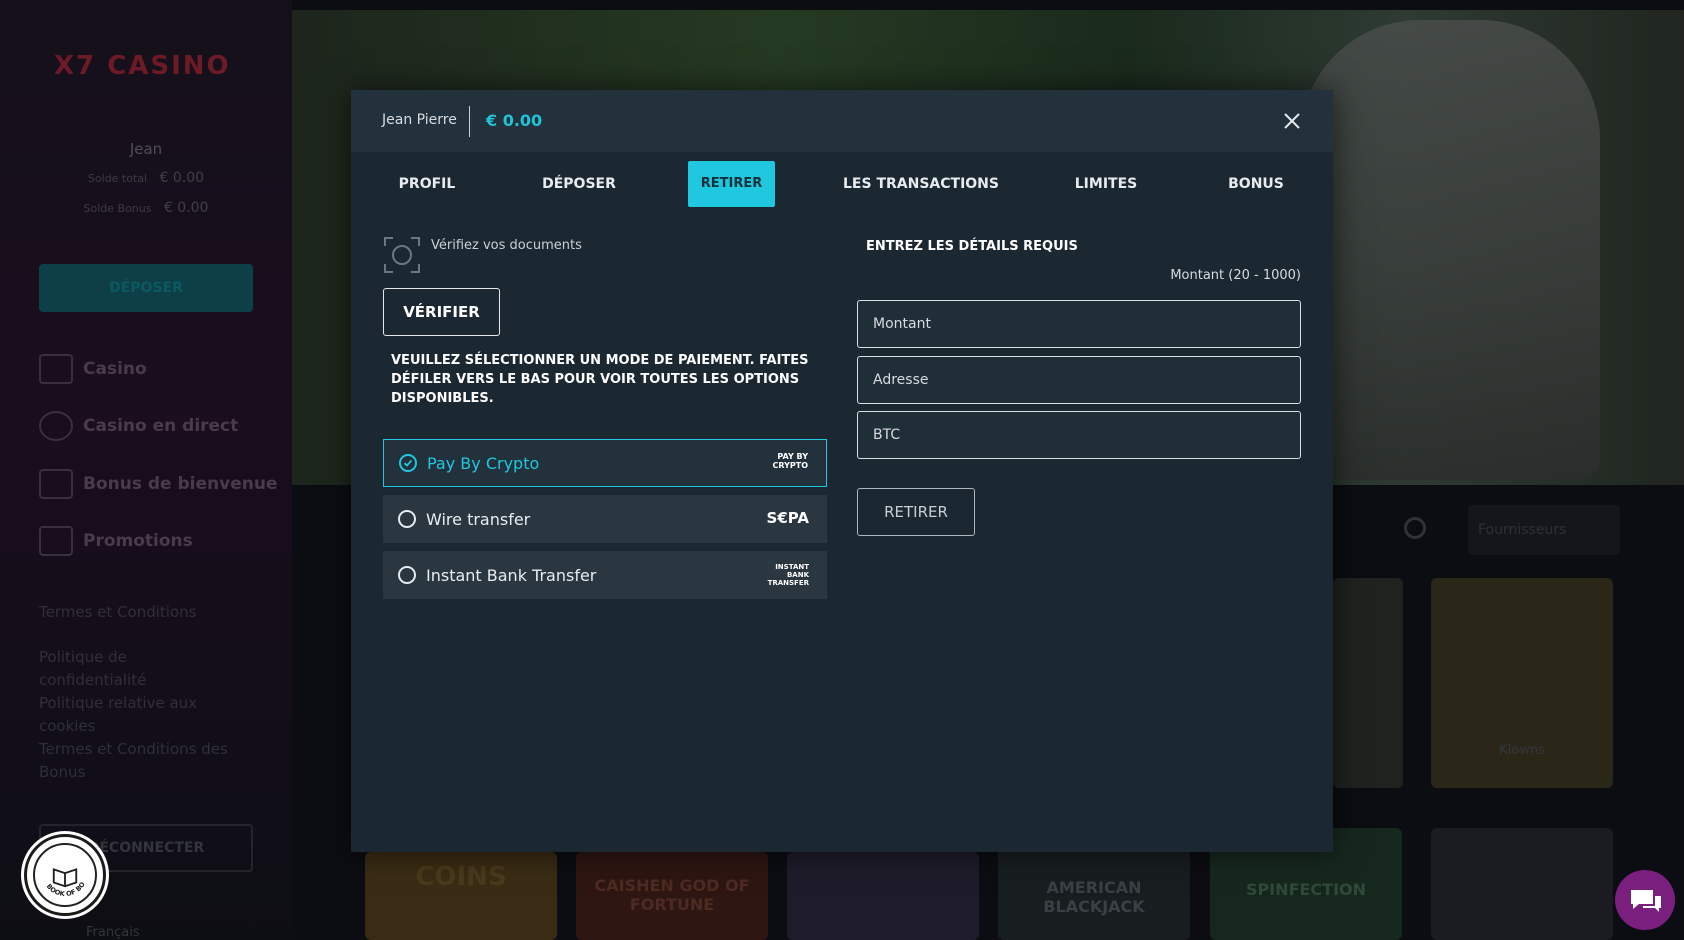 The height and width of the screenshot is (940, 1684). Describe the element at coordinates (56, 369) in the screenshot. I see `slot-machine-icon` at that location.